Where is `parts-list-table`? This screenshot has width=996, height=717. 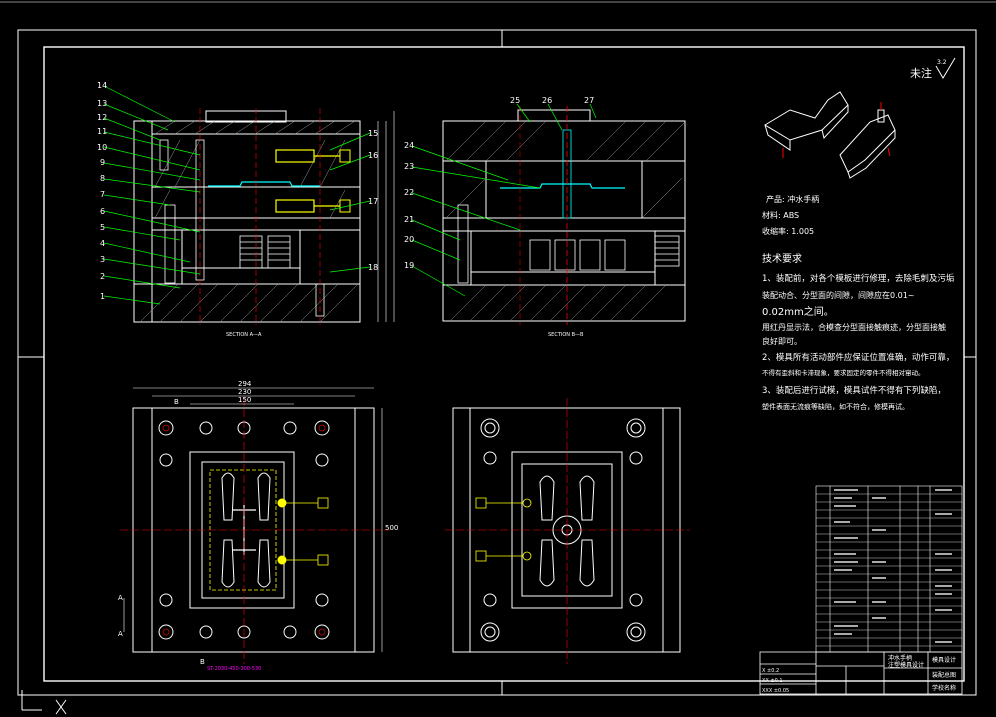
parts-list-table is located at coordinates (889, 569).